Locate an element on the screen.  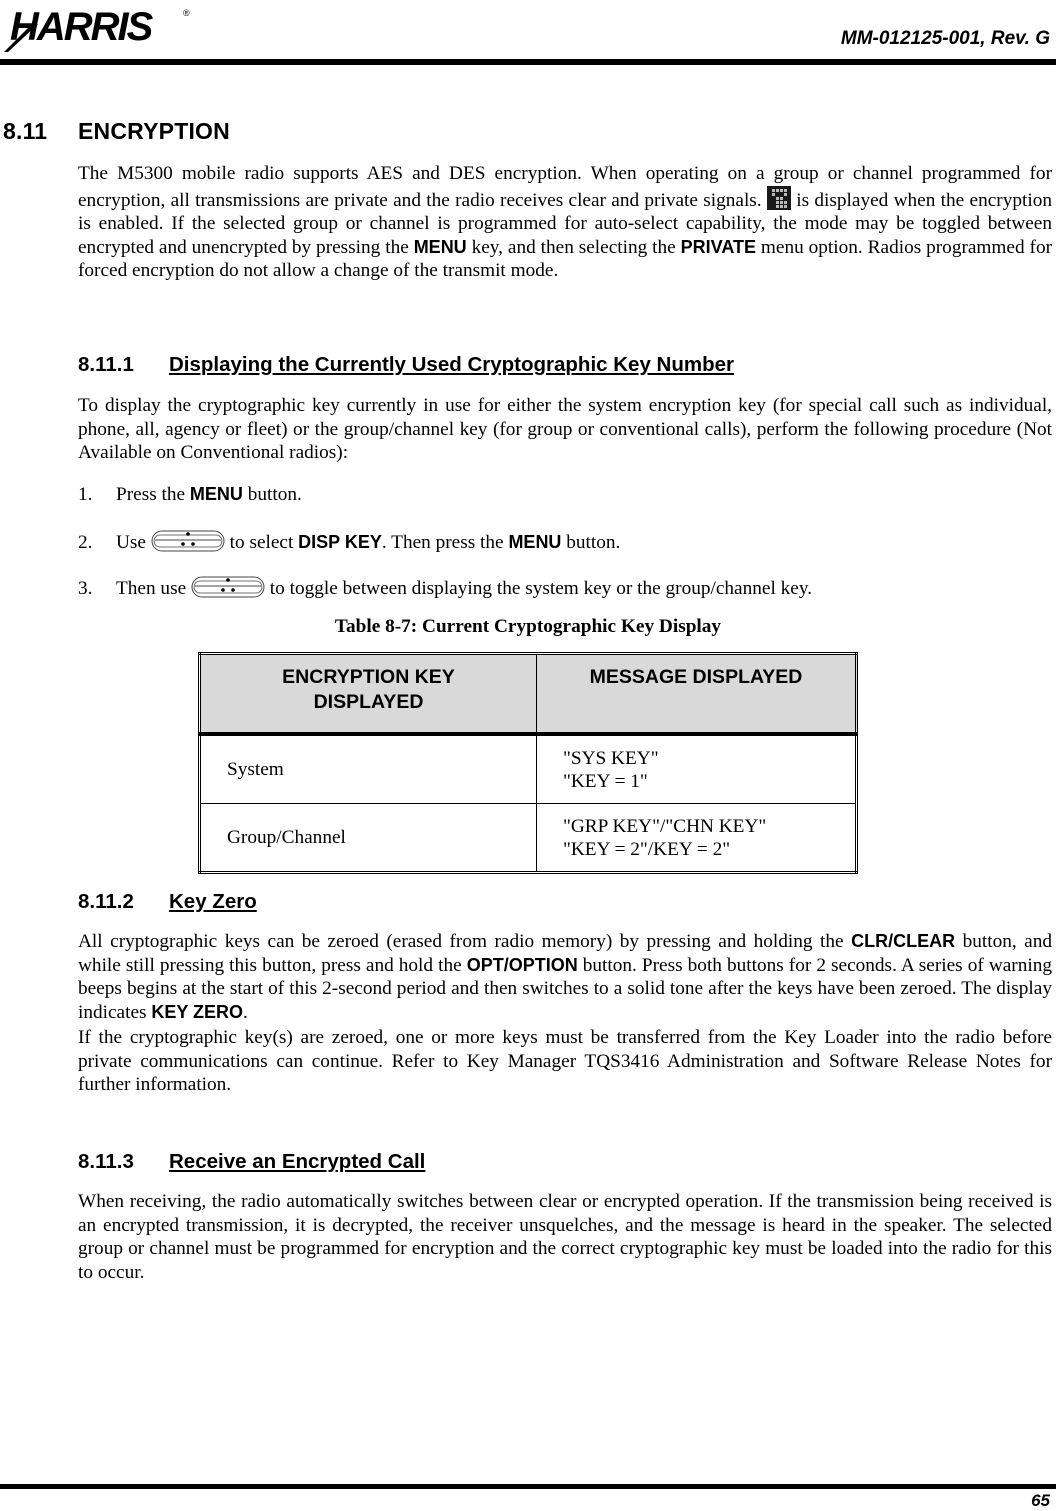
subsection-heading-8-11-3: 8.11.3 Receive an Encrypted Call is located at coordinates (251, 1162).